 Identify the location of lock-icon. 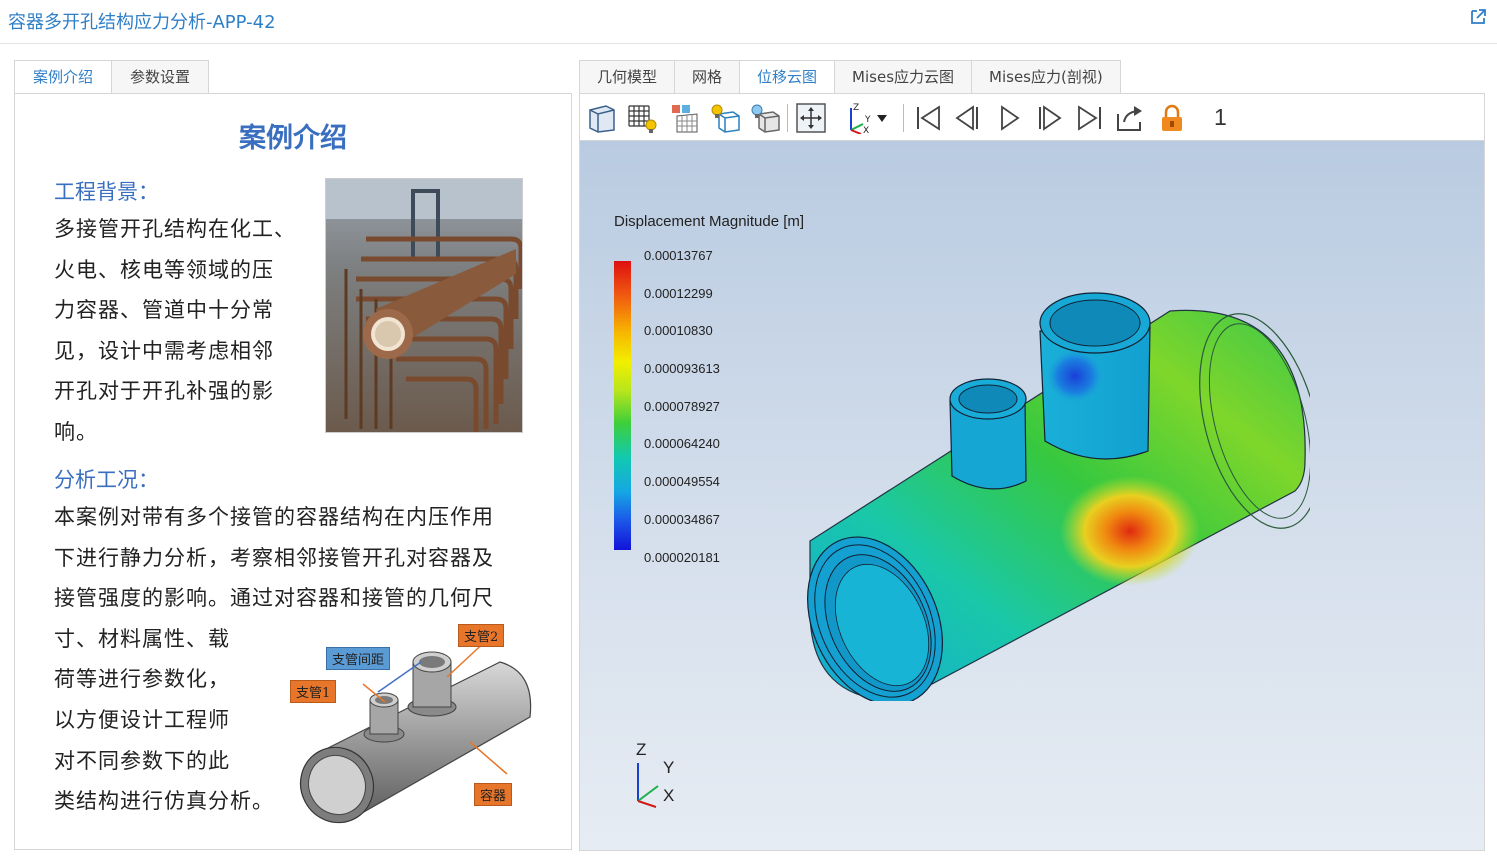
(1172, 118).